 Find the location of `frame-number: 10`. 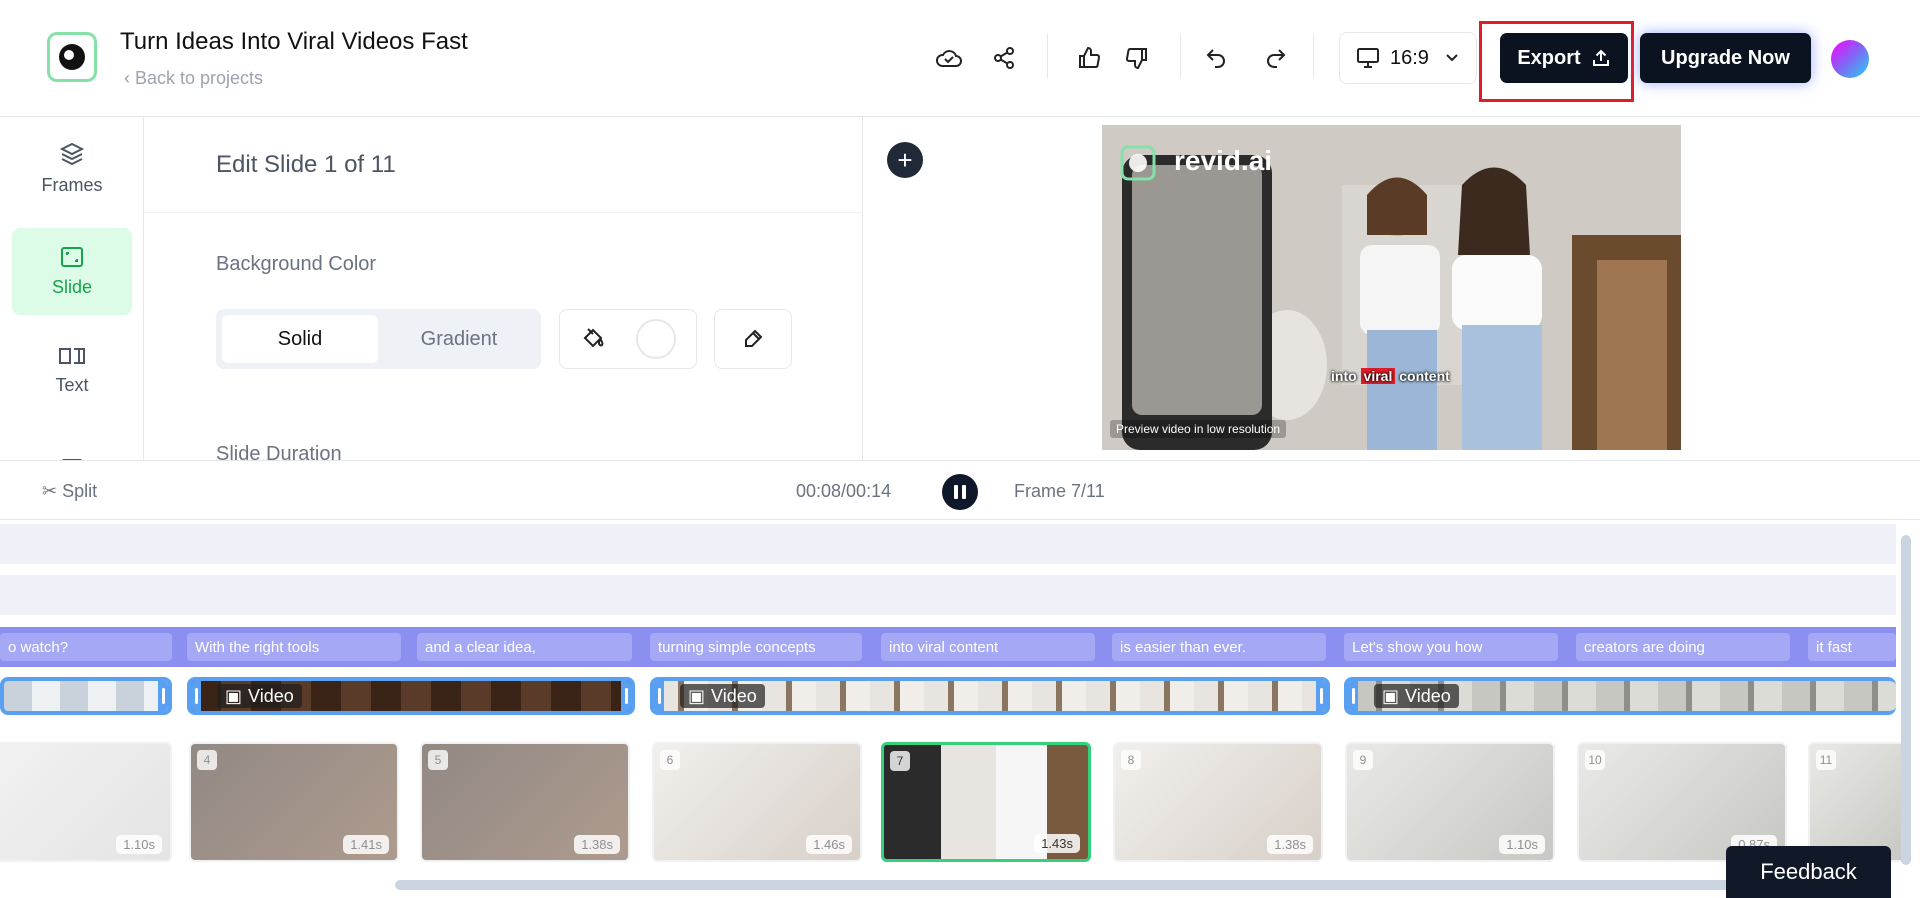

frame-number: 10 is located at coordinates (1595, 760).